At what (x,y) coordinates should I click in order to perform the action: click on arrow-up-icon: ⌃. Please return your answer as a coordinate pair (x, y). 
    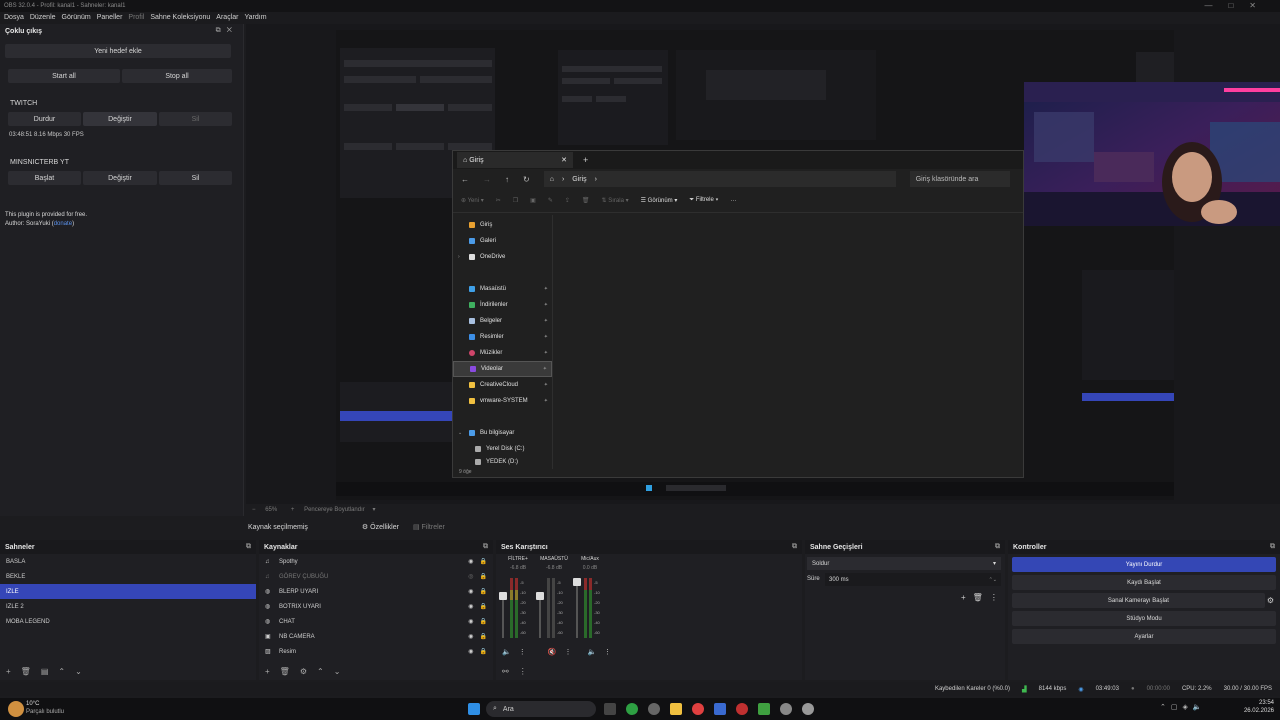
    Looking at the image, I should click on (61, 671).